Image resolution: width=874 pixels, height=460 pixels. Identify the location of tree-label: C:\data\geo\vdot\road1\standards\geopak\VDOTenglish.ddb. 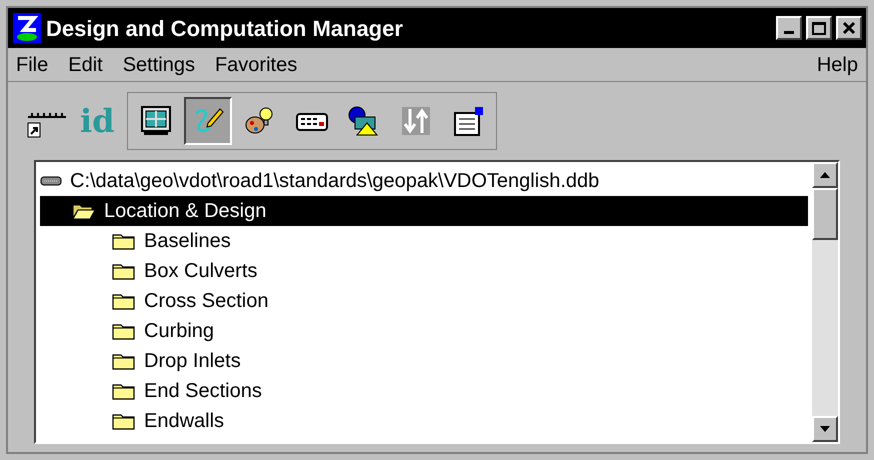
(335, 181).